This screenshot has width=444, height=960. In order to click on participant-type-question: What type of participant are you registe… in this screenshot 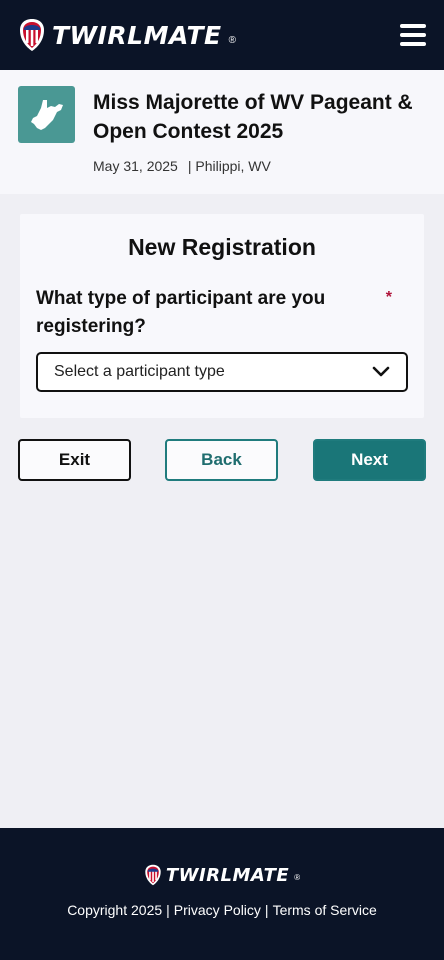, I will do `click(181, 312)`.